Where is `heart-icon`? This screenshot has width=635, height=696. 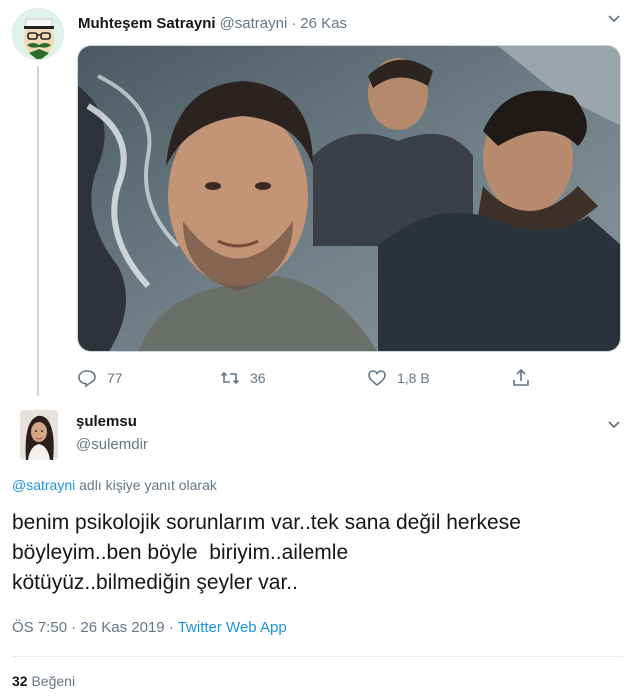 heart-icon is located at coordinates (377, 378).